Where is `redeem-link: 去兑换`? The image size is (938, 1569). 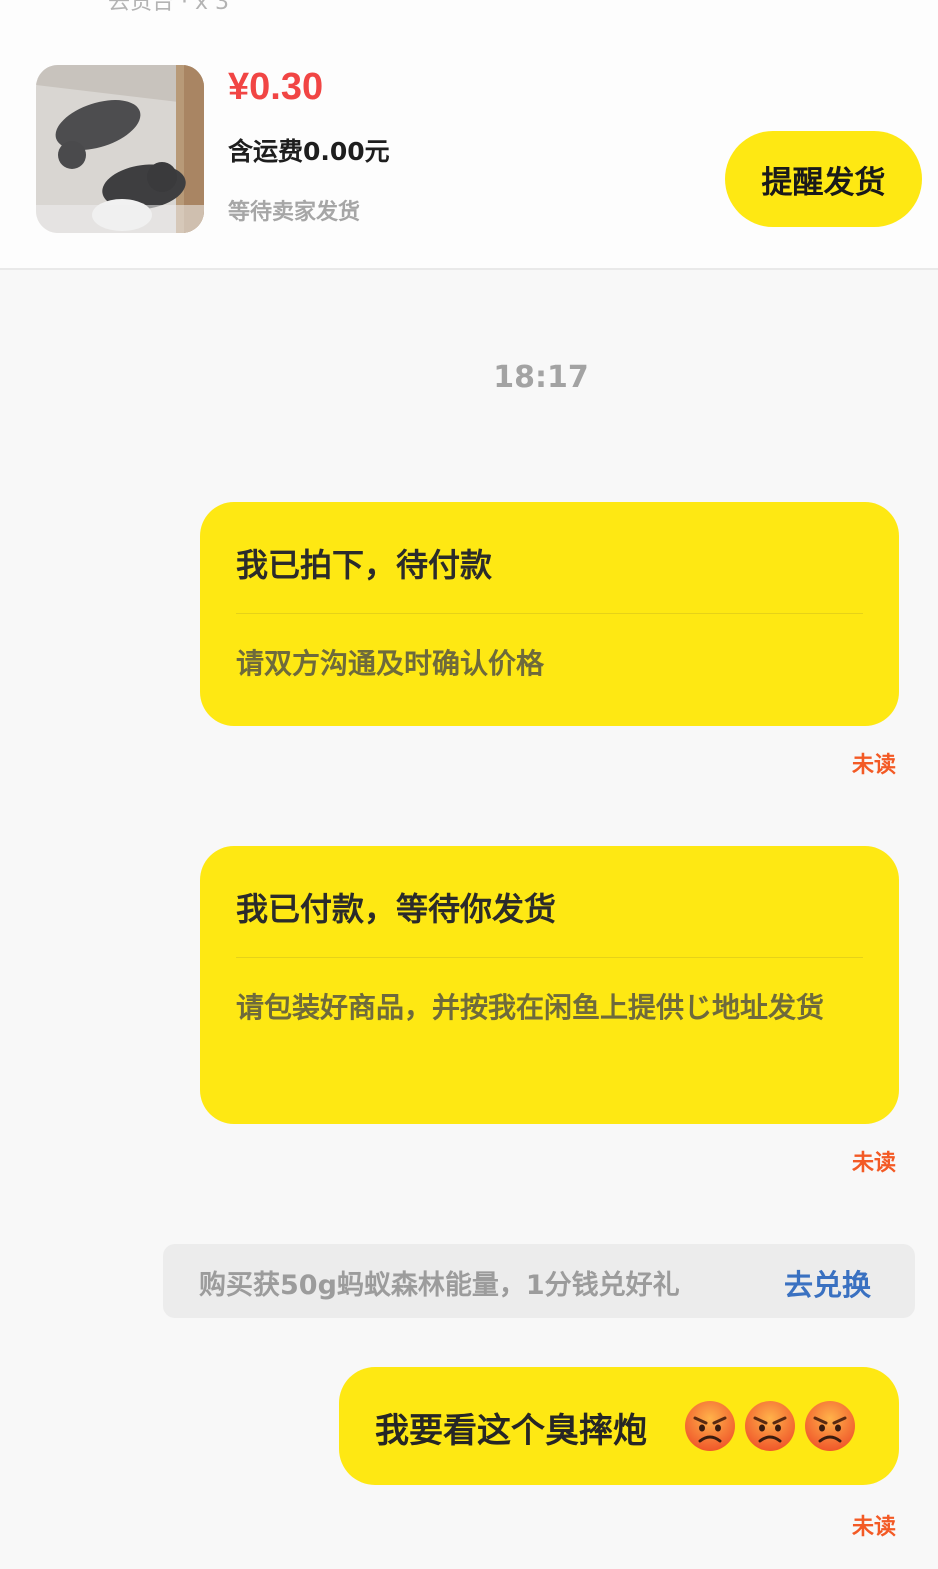 redeem-link: 去兑换 is located at coordinates (827, 1283).